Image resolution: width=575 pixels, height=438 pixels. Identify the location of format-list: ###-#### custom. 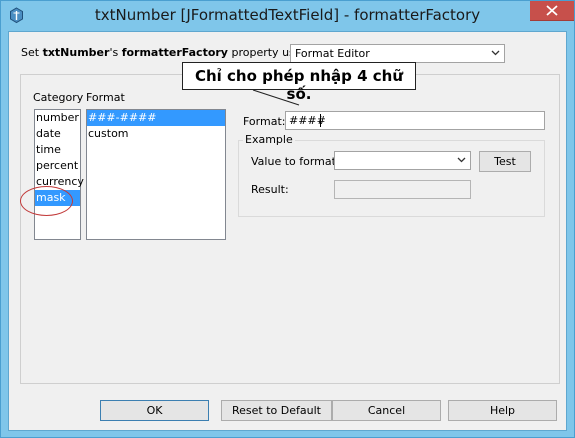
(156, 174).